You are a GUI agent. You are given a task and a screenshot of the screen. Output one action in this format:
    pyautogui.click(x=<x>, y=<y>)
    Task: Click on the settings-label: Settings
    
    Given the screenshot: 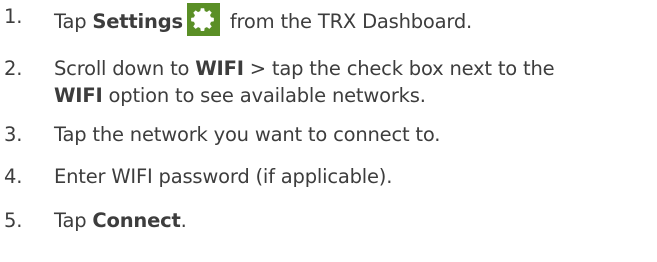 What is the action you would take?
    pyautogui.click(x=137, y=21)
    